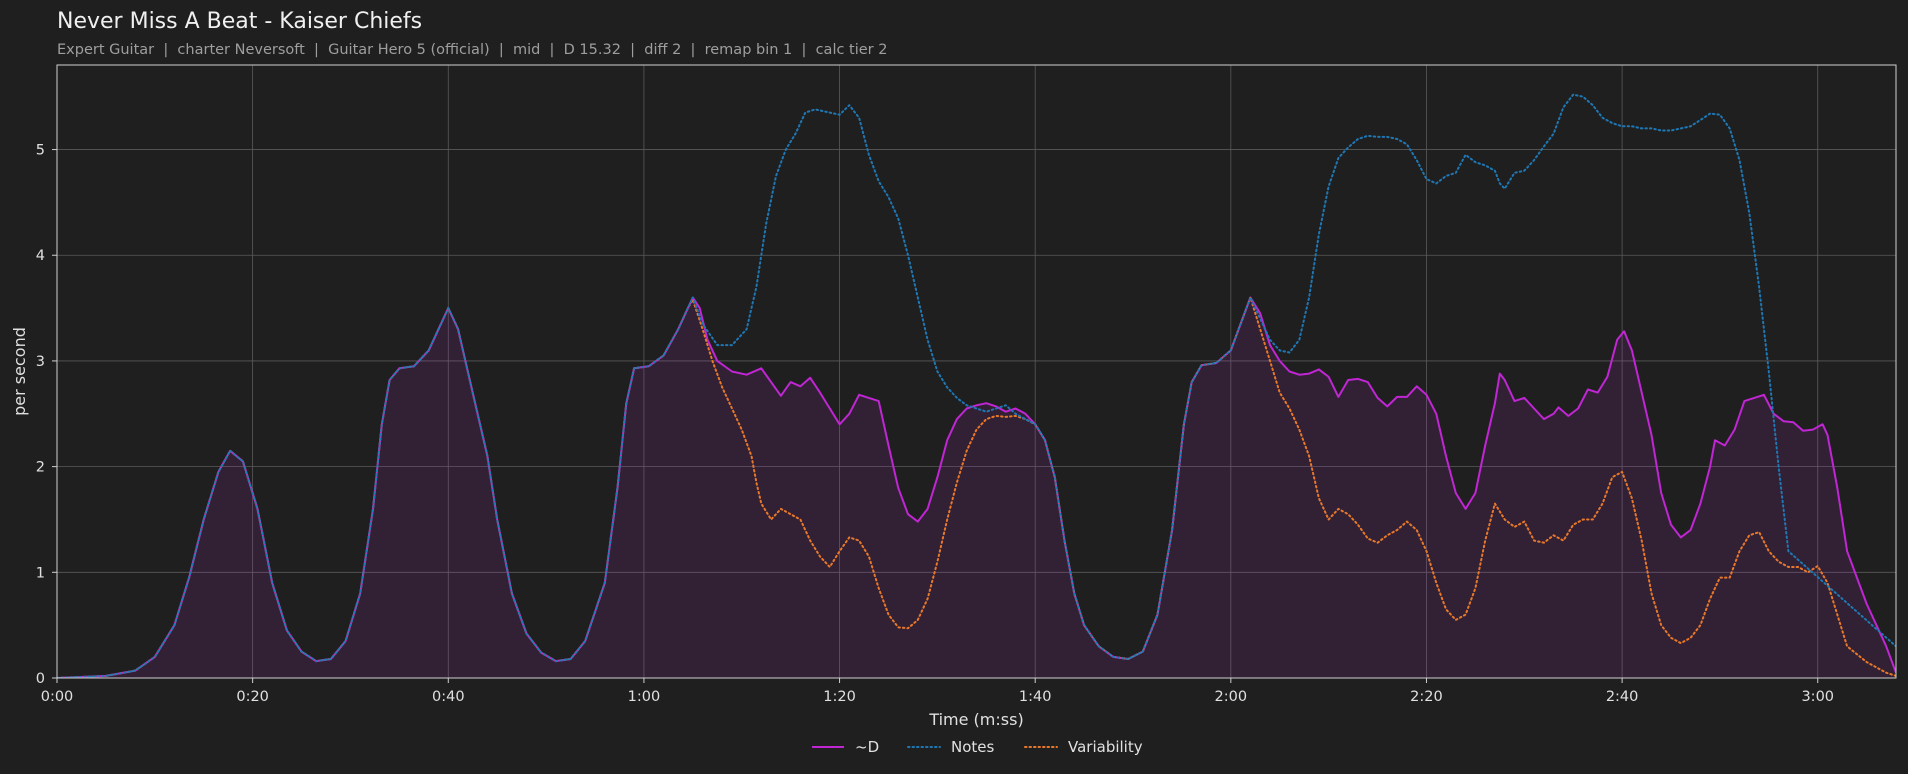 The height and width of the screenshot is (774, 1908). What do you see at coordinates (1231, 697) in the screenshot?
I see `x-tick-label: 2:00` at bounding box center [1231, 697].